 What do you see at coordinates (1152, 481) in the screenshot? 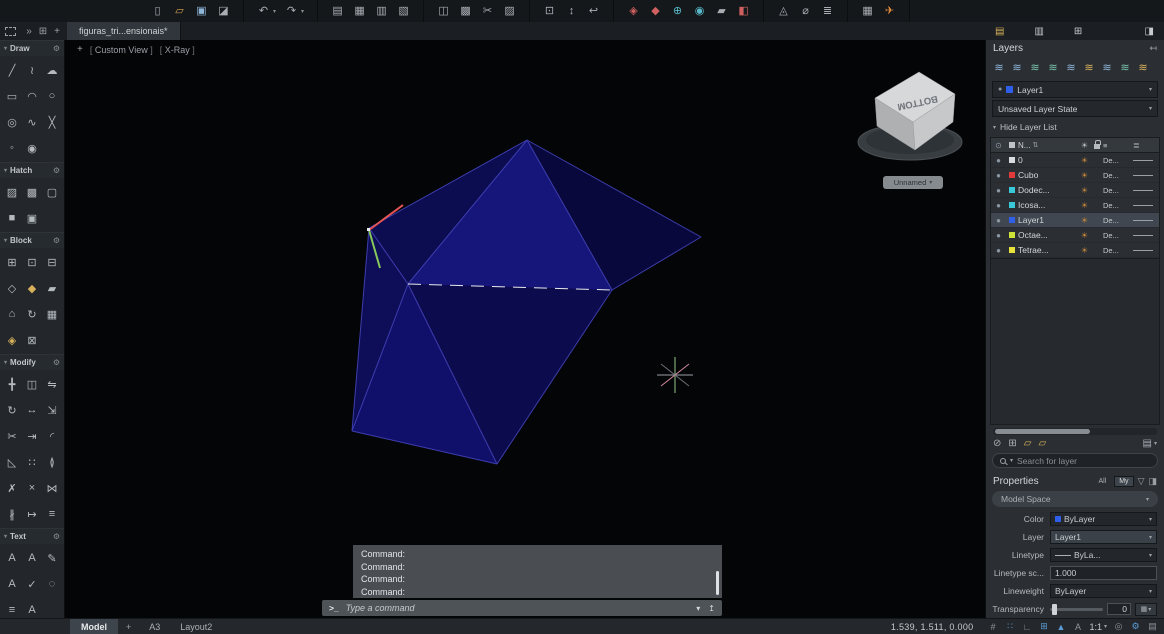
I see `pin-icon: ◨` at bounding box center [1152, 481].